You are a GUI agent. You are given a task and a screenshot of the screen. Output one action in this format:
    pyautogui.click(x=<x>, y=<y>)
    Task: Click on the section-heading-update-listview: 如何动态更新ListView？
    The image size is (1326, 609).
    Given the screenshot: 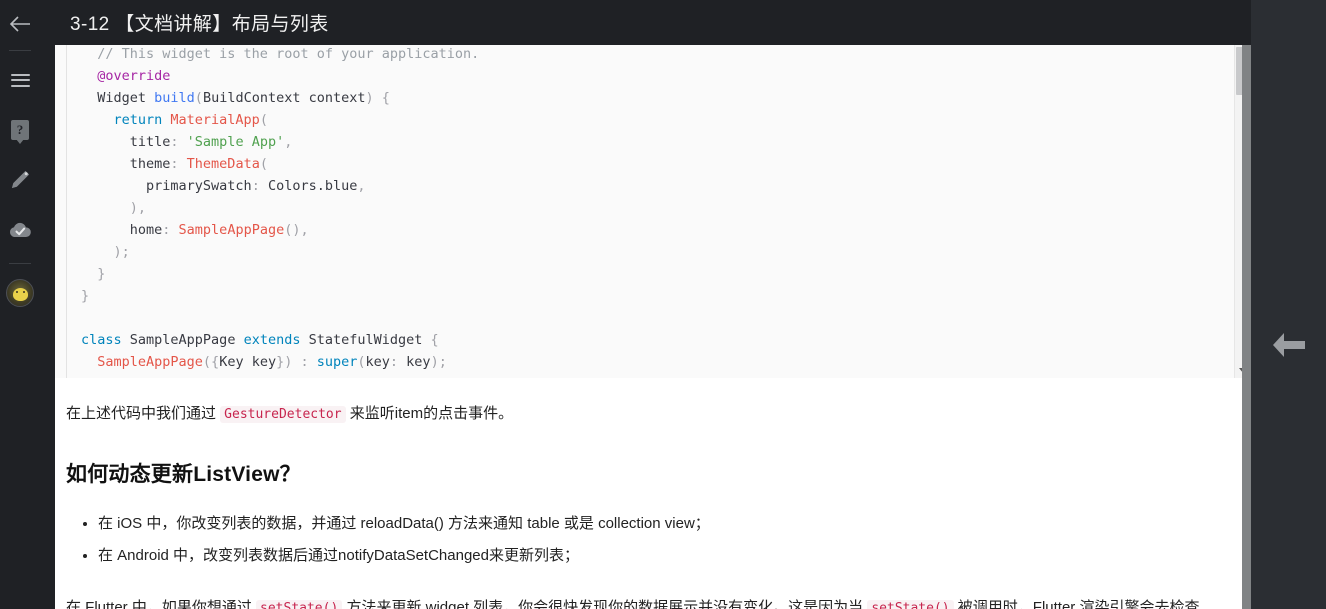 What is the action you would take?
    pyautogui.click(x=183, y=474)
    